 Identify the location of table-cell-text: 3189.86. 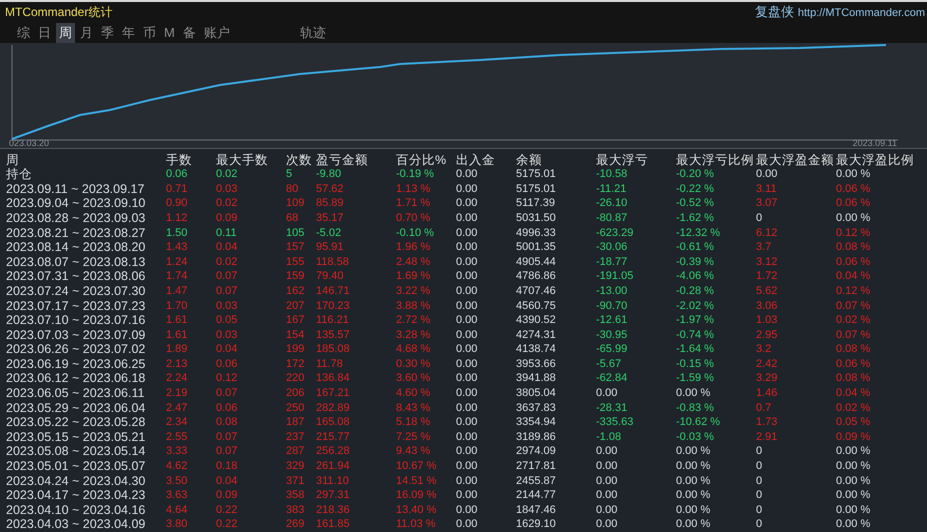
(536, 437).